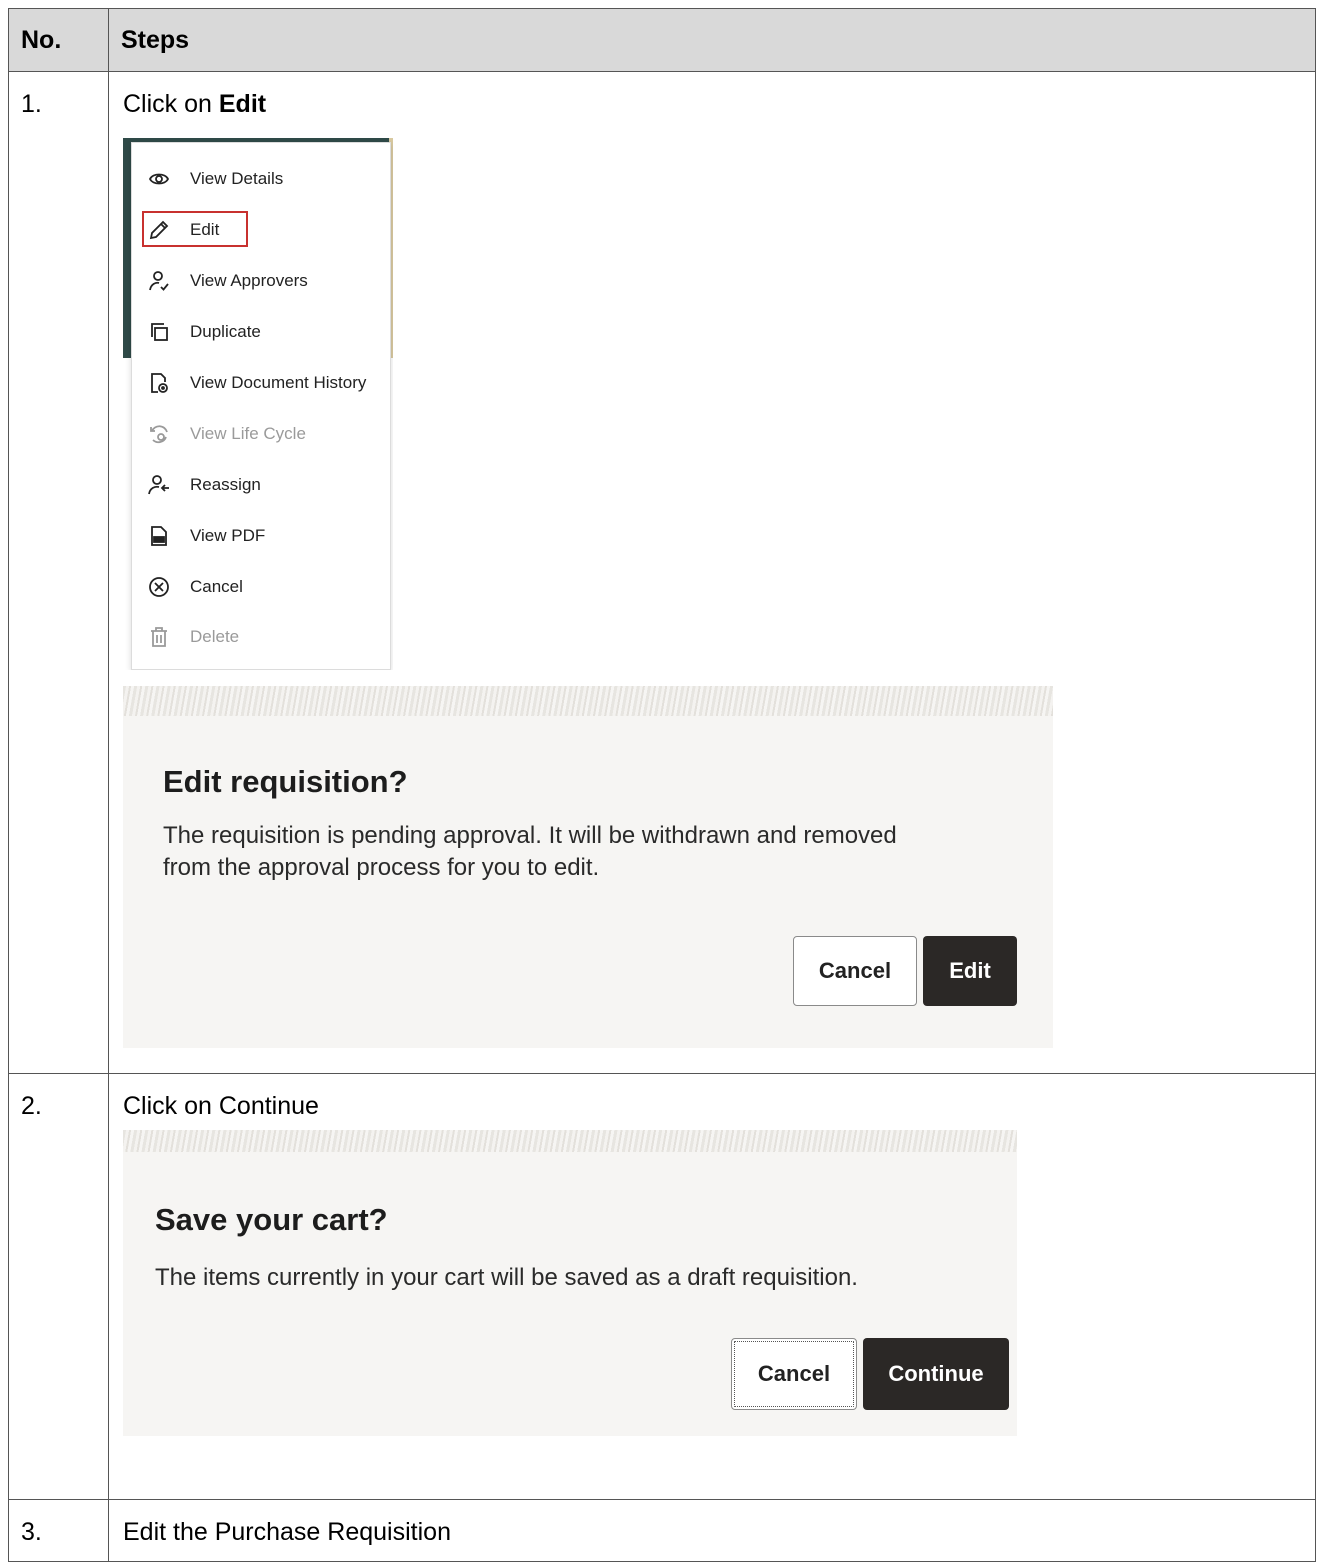 Image resolution: width=1322 pixels, height=1562 pixels. I want to click on trash-icon, so click(159, 637).